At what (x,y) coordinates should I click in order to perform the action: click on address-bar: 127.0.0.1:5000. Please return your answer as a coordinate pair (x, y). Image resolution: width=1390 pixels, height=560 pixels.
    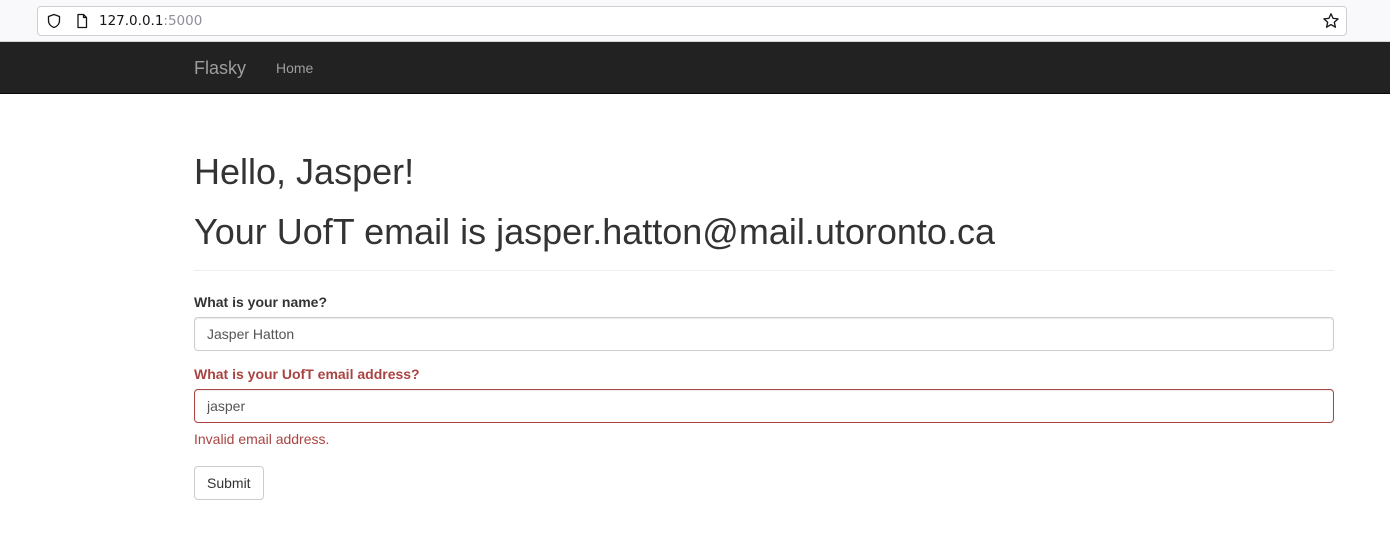
    Looking at the image, I should click on (692, 21).